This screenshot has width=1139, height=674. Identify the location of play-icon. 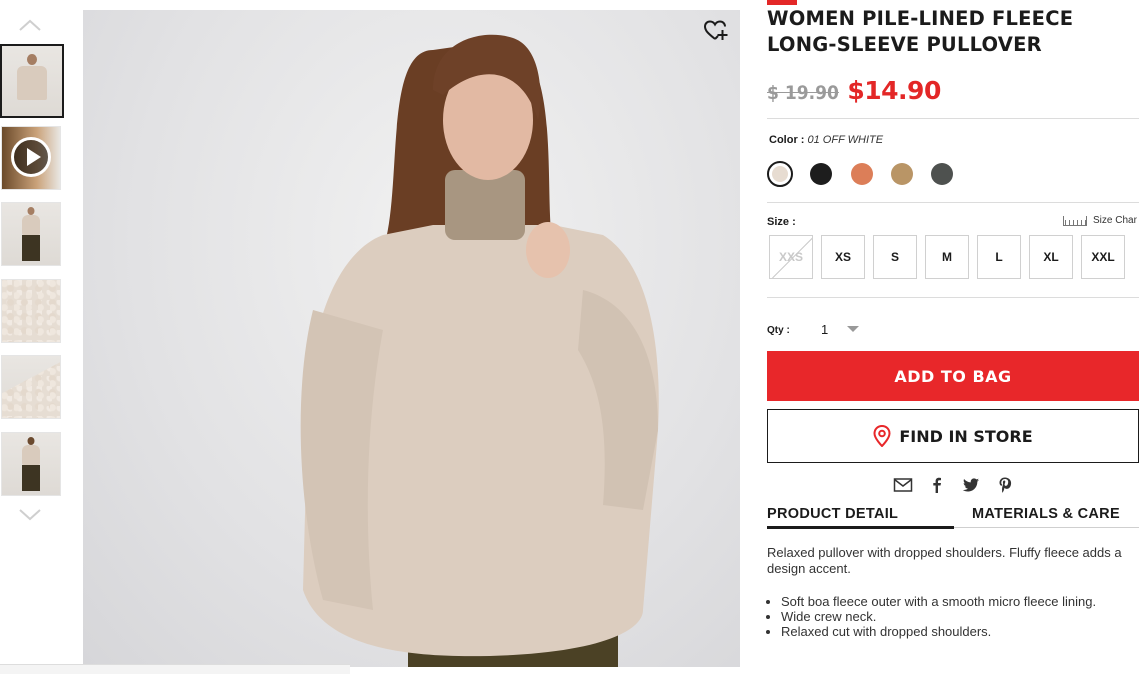
(31, 157).